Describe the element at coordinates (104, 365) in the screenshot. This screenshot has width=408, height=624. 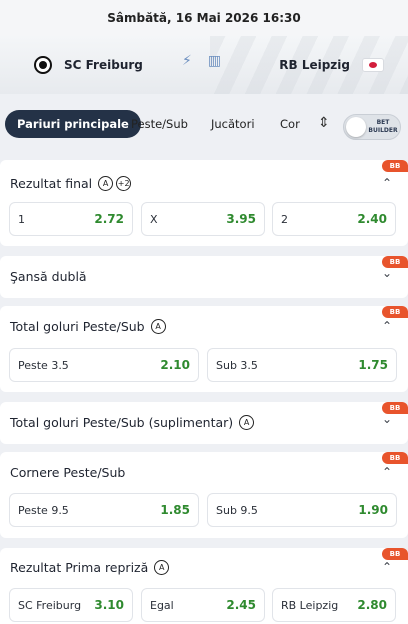
I see `odds-button: Peste 3.5 2.10` at that location.